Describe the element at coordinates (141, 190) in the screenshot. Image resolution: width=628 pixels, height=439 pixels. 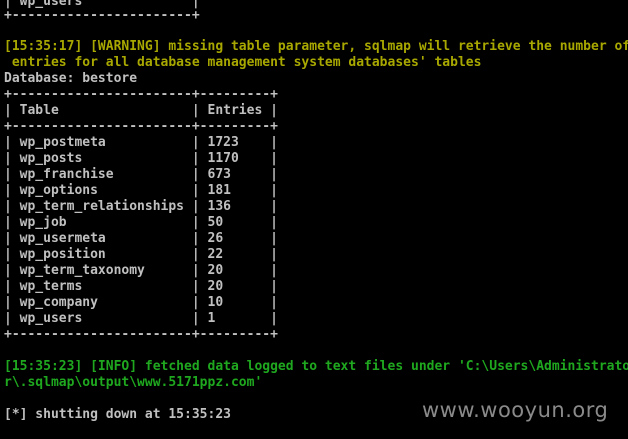
I see `table-row: | wp_options | 181 |` at that location.